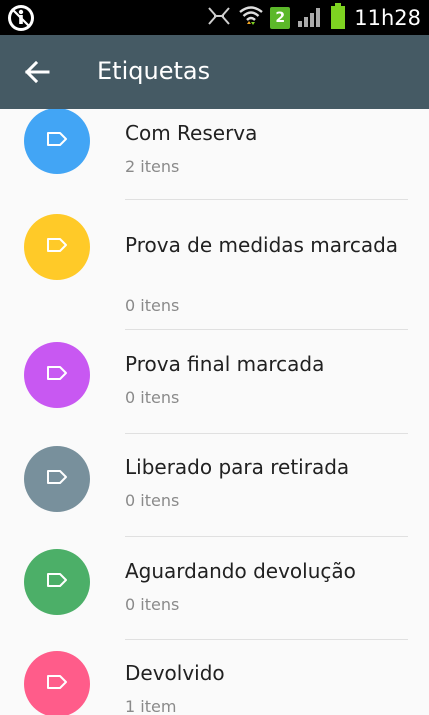 This screenshot has width=429, height=715. What do you see at coordinates (219, 18) in the screenshot?
I see `mute-icon` at bounding box center [219, 18].